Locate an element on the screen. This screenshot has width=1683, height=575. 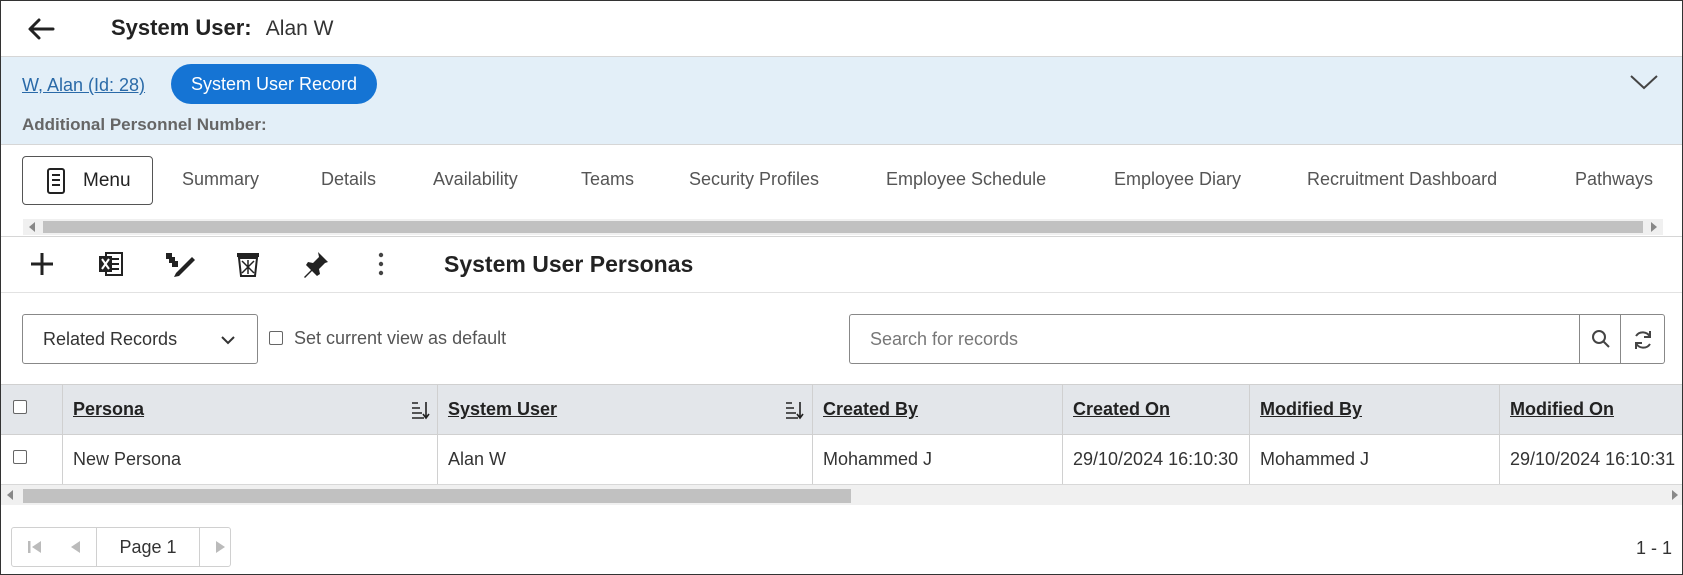
column-header-system-user: System User is located at coordinates (624, 409).